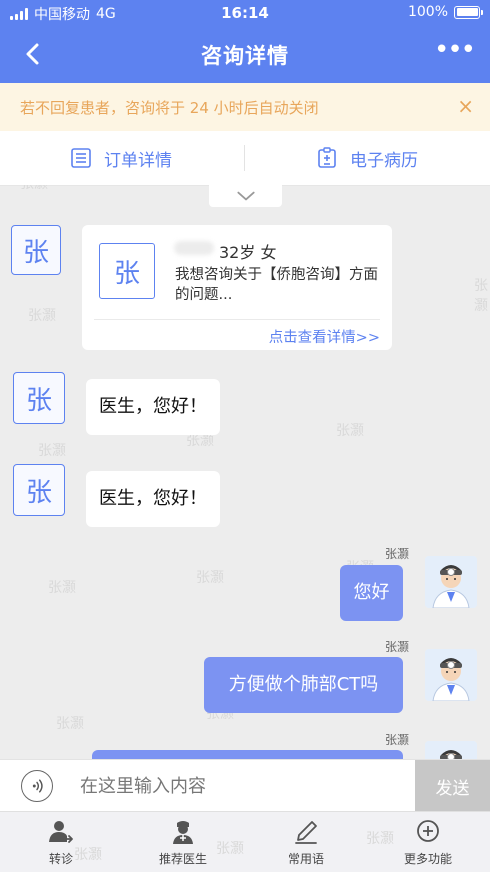  What do you see at coordinates (452, 786) in the screenshot?
I see `send-button: 发送` at bounding box center [452, 786].